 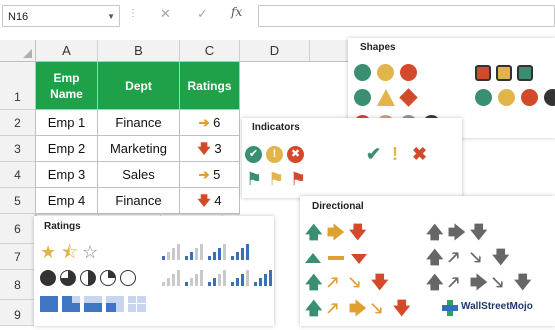 I want to click on exclamation-circle-icon: !, so click(x=274, y=154).